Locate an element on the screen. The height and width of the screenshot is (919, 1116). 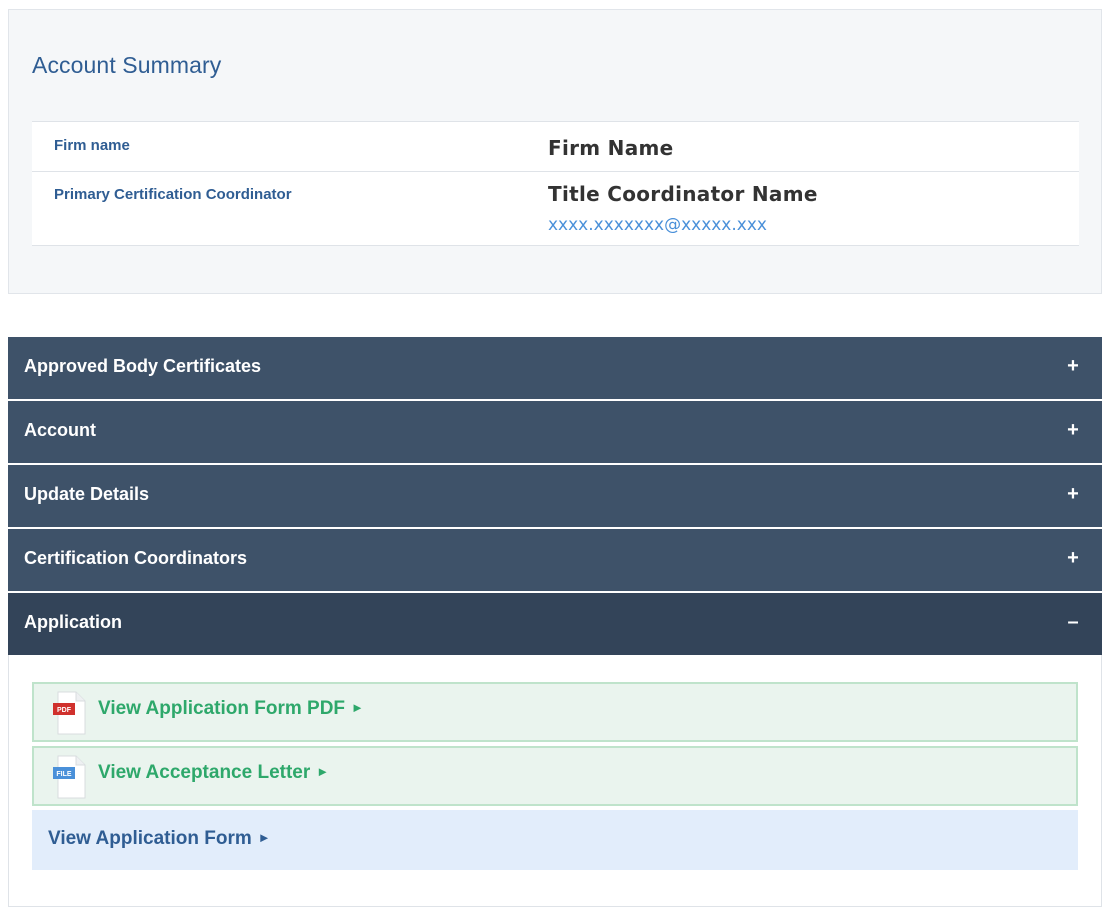
link-label-text: View Acceptance Letter is located at coordinates (204, 772).